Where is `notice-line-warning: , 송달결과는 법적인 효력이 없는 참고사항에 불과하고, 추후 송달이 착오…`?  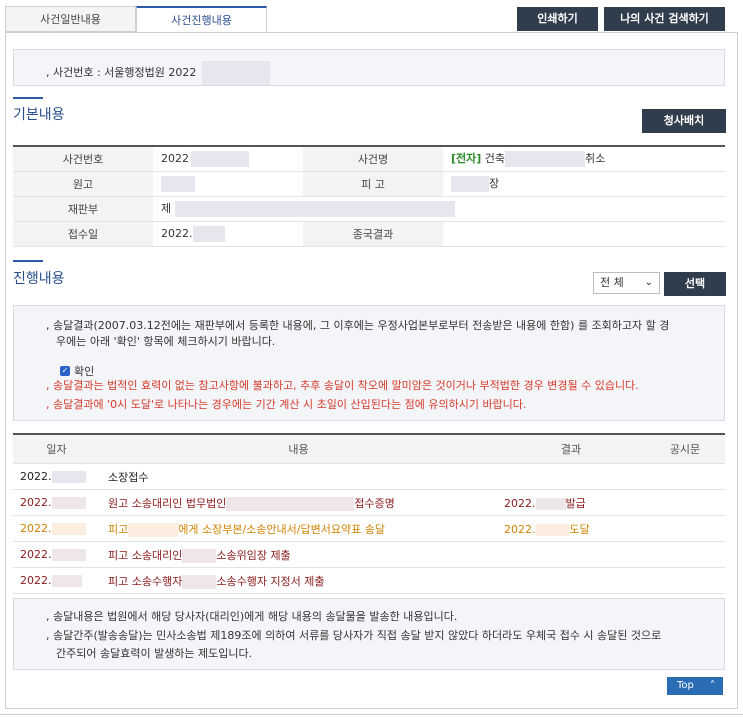
notice-line-warning: , 송달결과는 법적인 효력이 없는 참고사항에 불과하고, 추후 송달이 착오… is located at coordinates (342, 385).